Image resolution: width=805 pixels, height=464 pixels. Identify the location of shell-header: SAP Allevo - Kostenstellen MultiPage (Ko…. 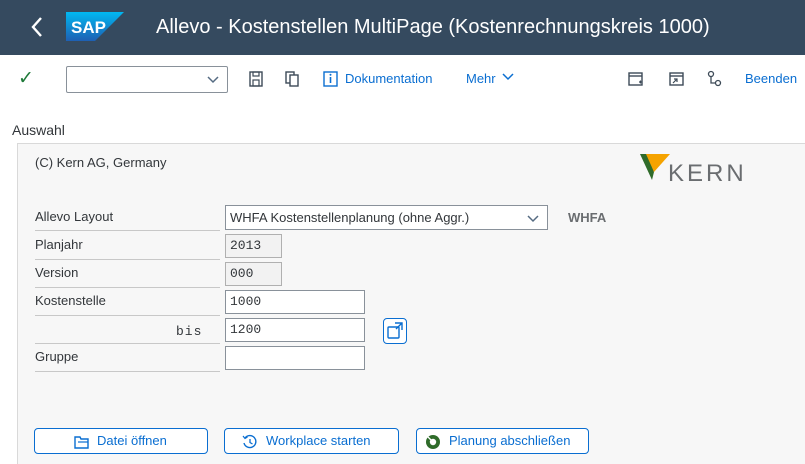
(402, 27).